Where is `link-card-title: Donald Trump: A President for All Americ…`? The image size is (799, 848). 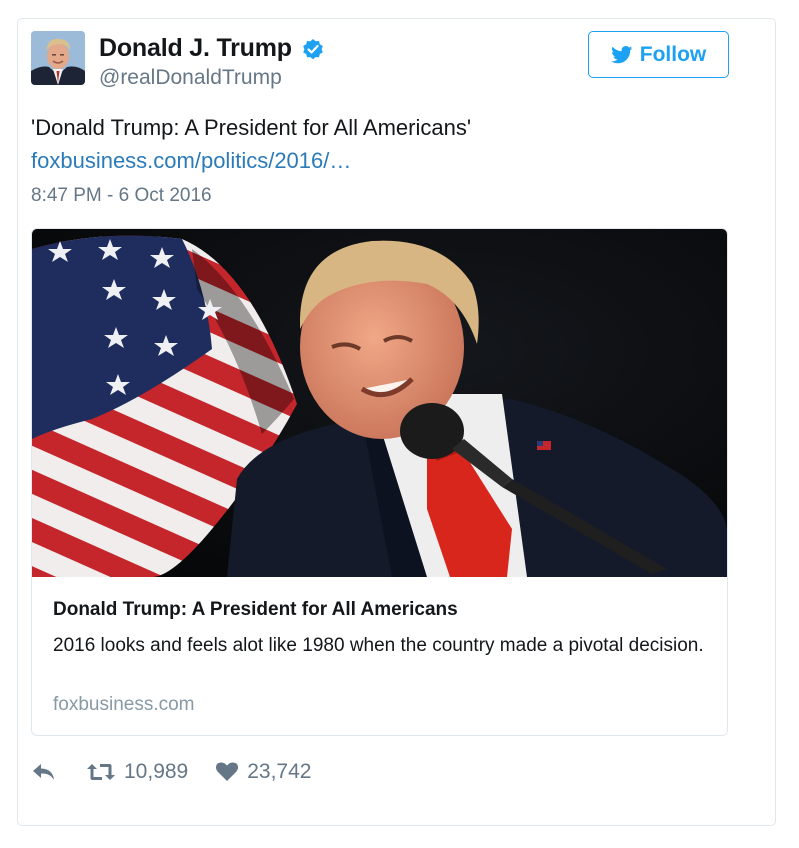 link-card-title: Donald Trump: A President for All Americ… is located at coordinates (255, 609).